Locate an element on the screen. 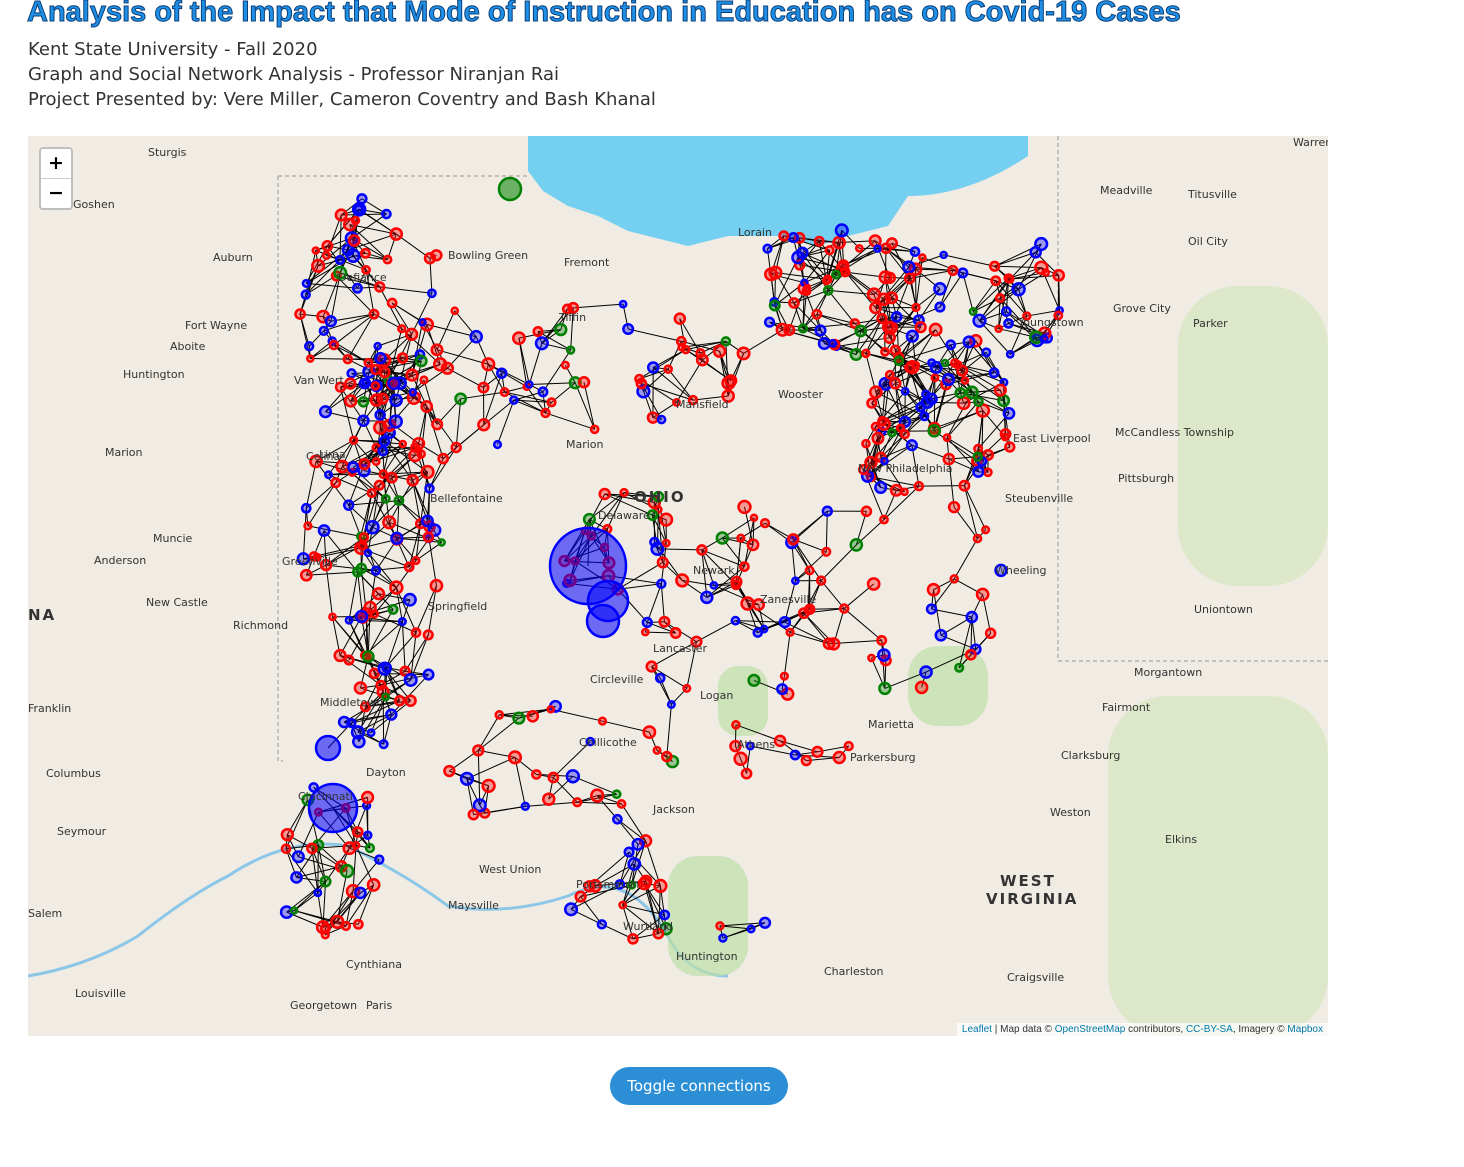 This screenshot has height=1167, width=1464. zoom-in-button: + is located at coordinates (56, 163).